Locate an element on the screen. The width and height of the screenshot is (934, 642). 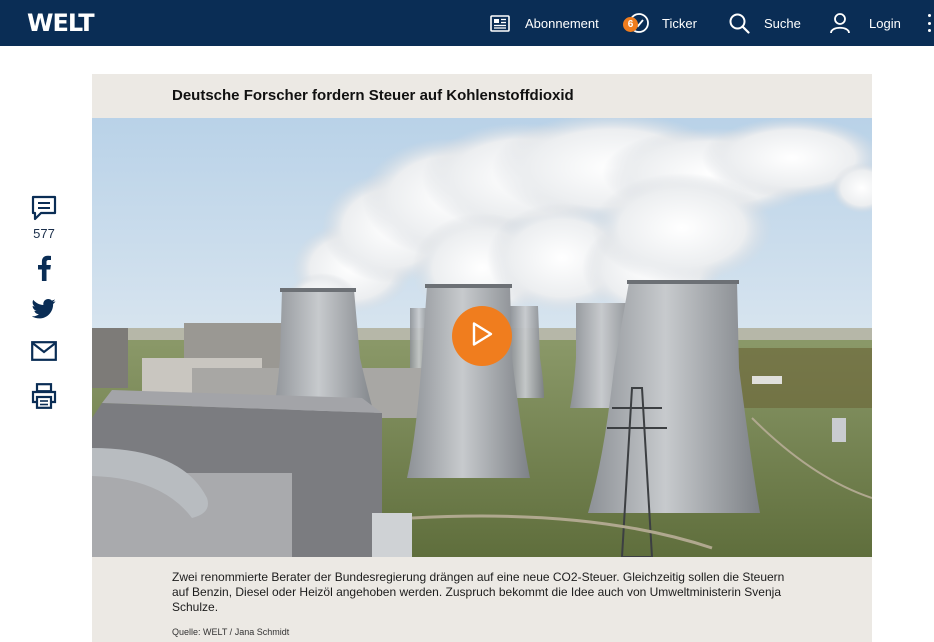
comments-button is located at coordinates (44, 210).